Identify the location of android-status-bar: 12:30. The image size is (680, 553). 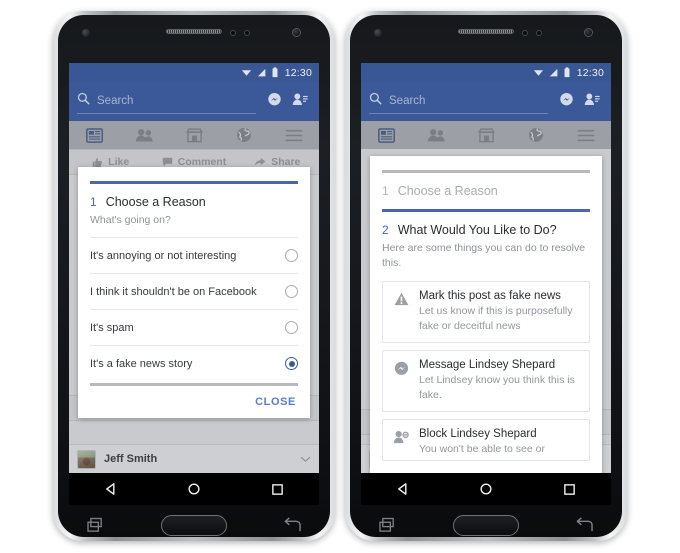
(486, 72).